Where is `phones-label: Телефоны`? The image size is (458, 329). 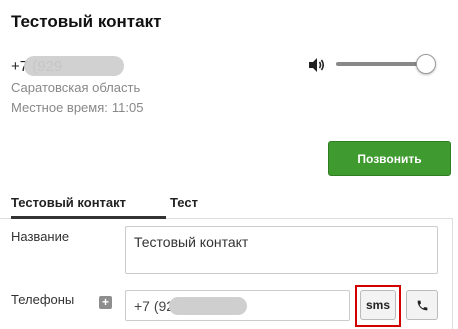
phones-label: Телефоны is located at coordinates (43, 299).